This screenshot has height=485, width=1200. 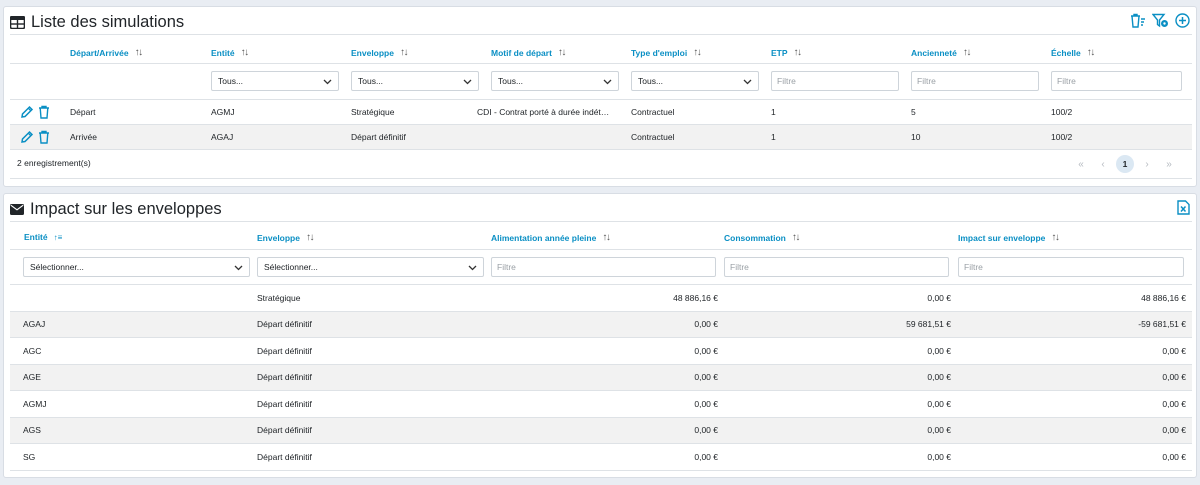 What do you see at coordinates (43, 237) in the screenshot?
I see `col-header-entite: Entité ↑≡` at bounding box center [43, 237].